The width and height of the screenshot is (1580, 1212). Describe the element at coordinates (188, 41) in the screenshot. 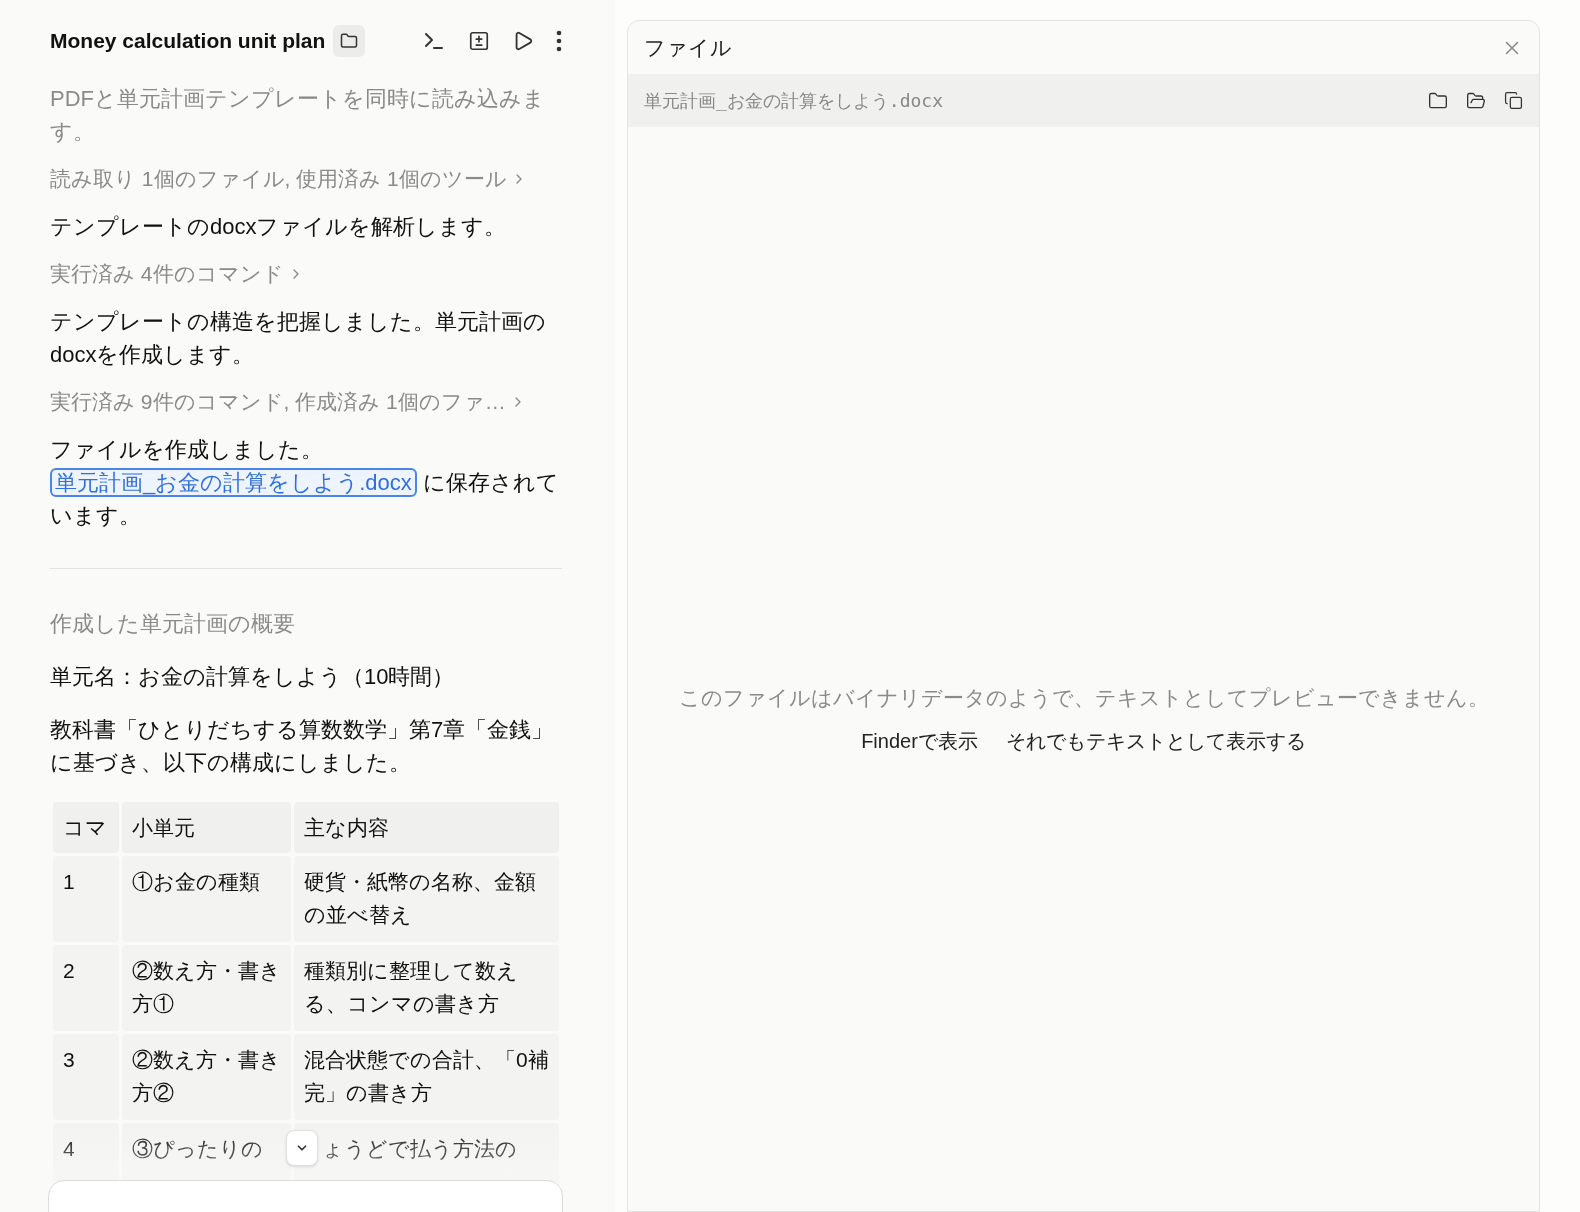

I see `chat-title: Money calculation unit plan` at that location.